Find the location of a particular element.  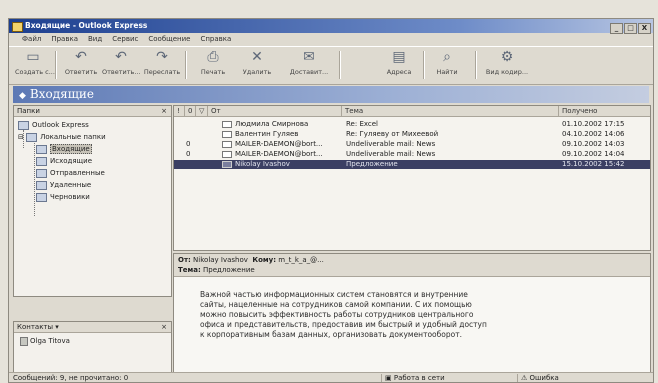

inbox-icon is located at coordinates (41, 149).